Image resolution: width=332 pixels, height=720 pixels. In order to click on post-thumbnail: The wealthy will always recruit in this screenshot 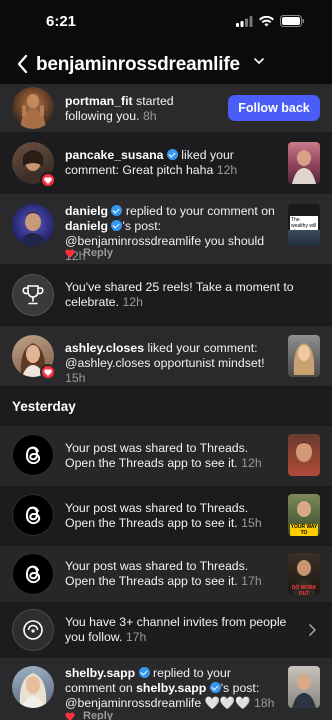, I will do `click(304, 225)`.